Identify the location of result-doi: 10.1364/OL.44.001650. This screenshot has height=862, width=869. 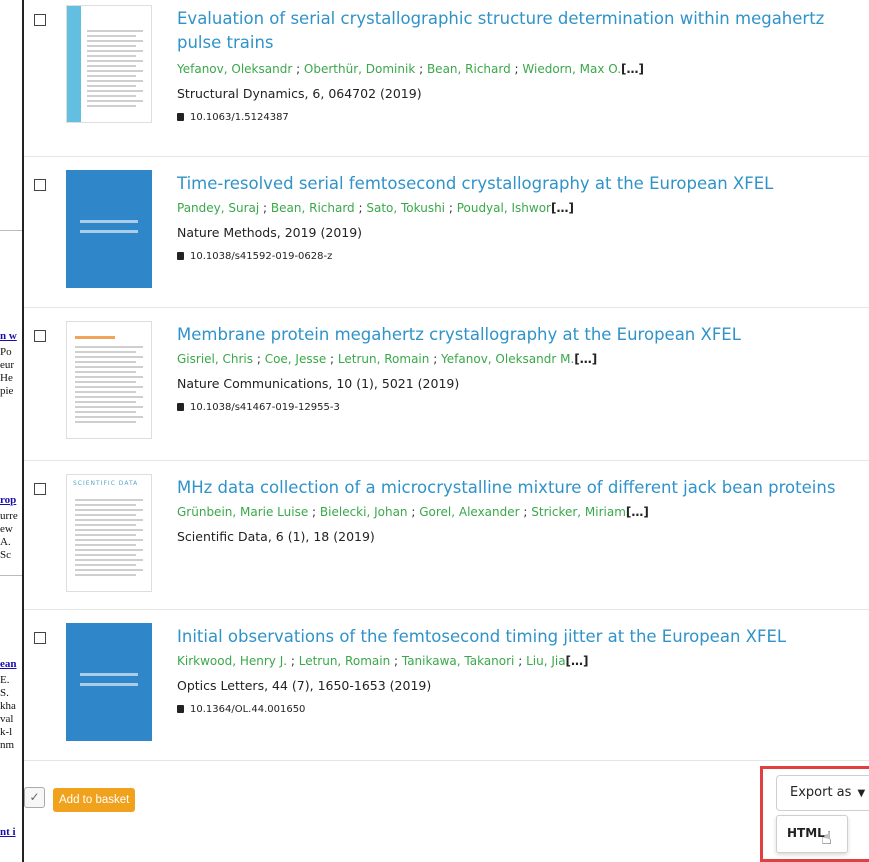
(241, 709).